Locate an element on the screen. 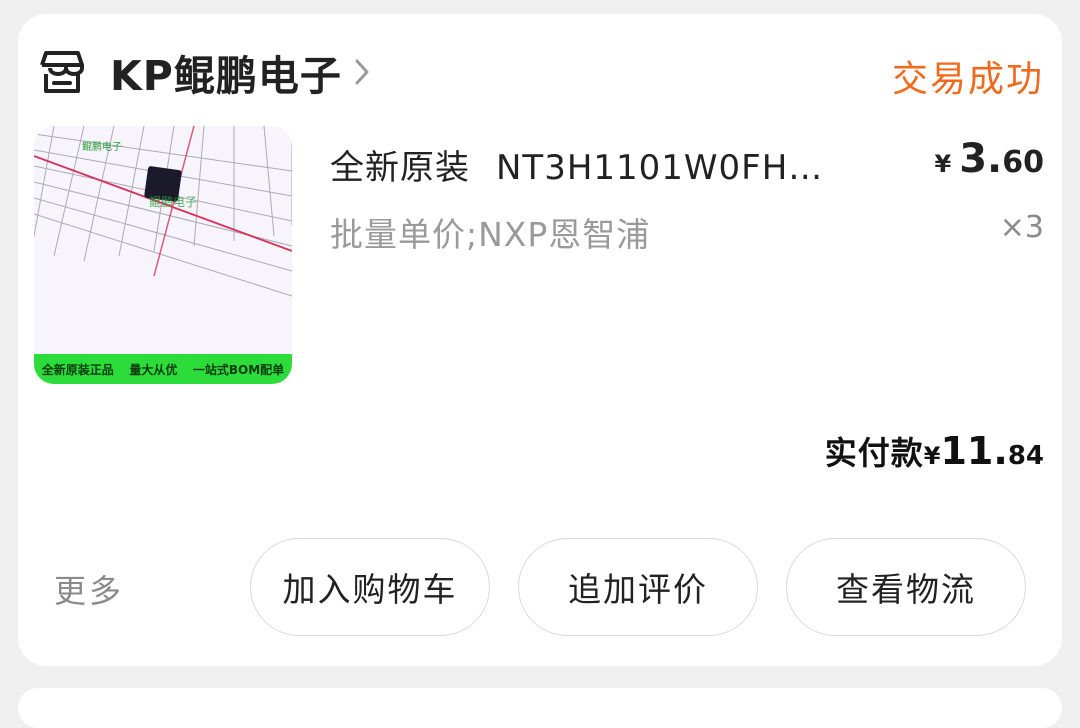 Image resolution: width=1080 pixels, height=728 pixels. chevron-right-icon is located at coordinates (362, 72).